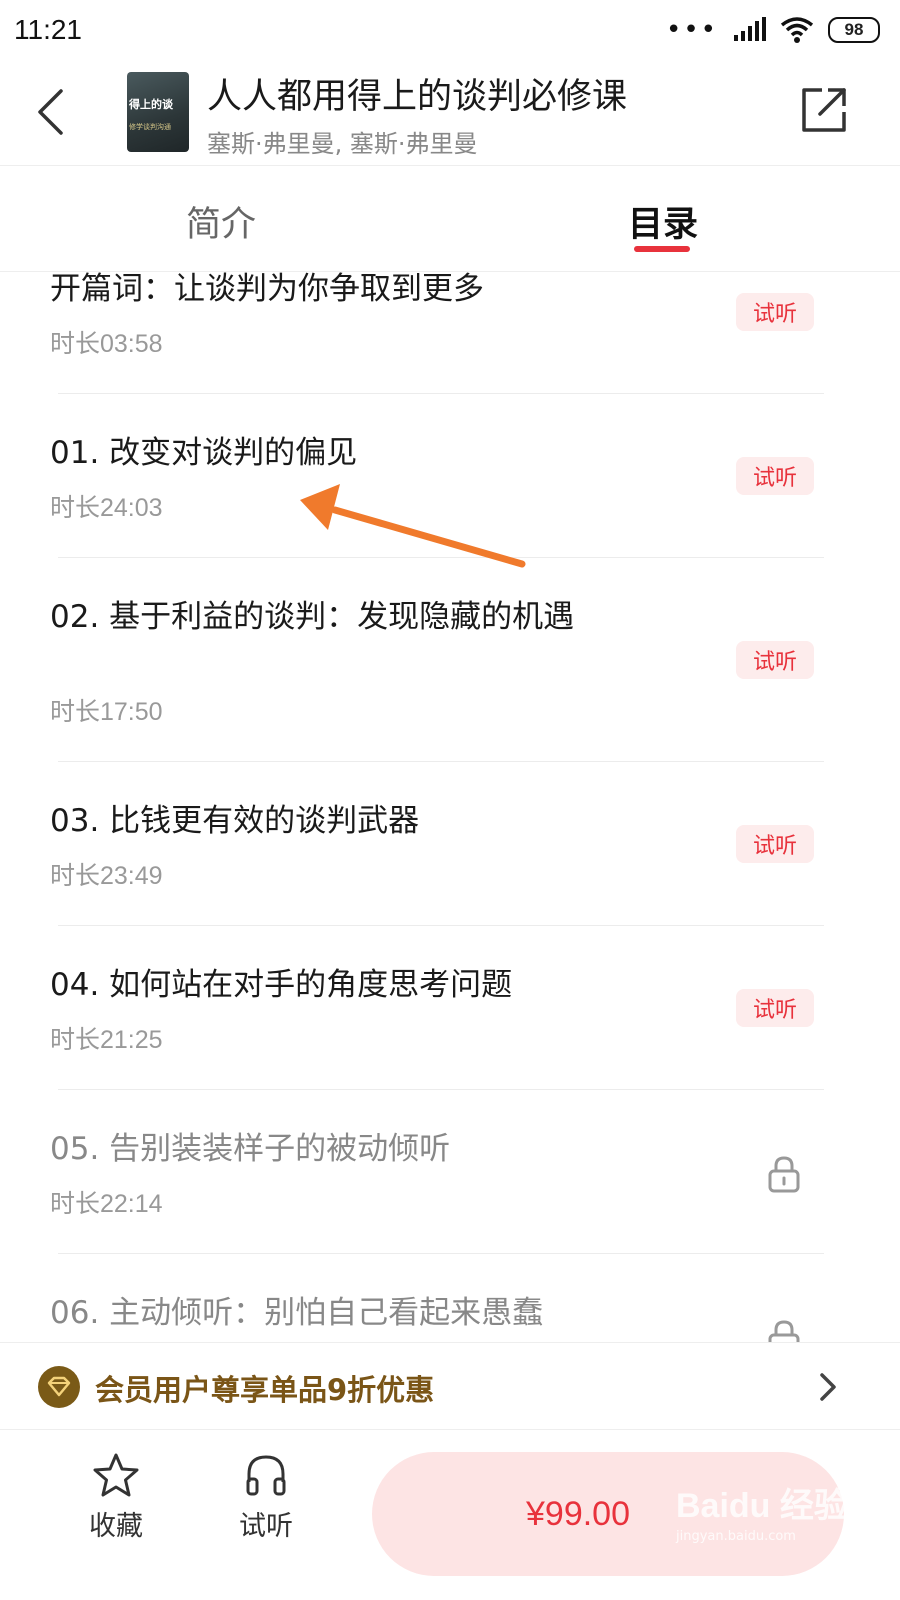  What do you see at coordinates (266, 1507) in the screenshot?
I see `listen-button: 试听` at bounding box center [266, 1507].